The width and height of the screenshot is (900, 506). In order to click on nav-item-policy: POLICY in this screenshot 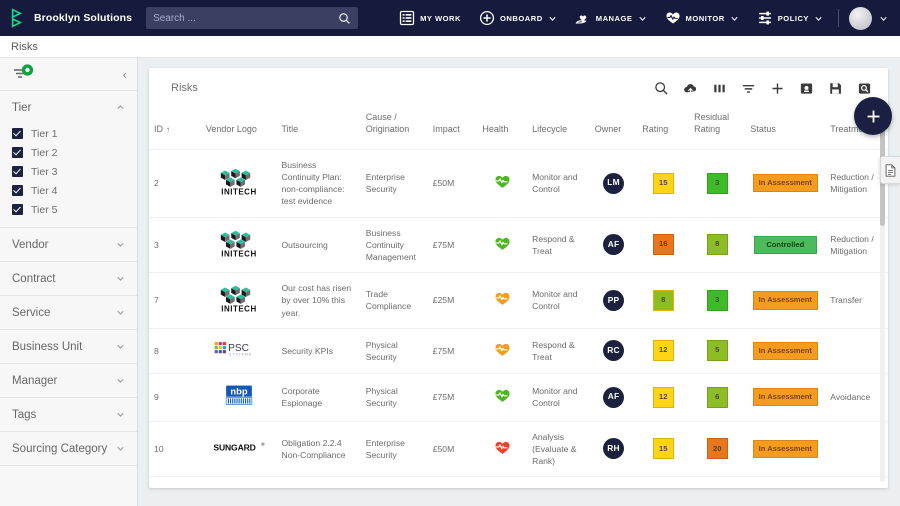, I will do `click(790, 18)`.